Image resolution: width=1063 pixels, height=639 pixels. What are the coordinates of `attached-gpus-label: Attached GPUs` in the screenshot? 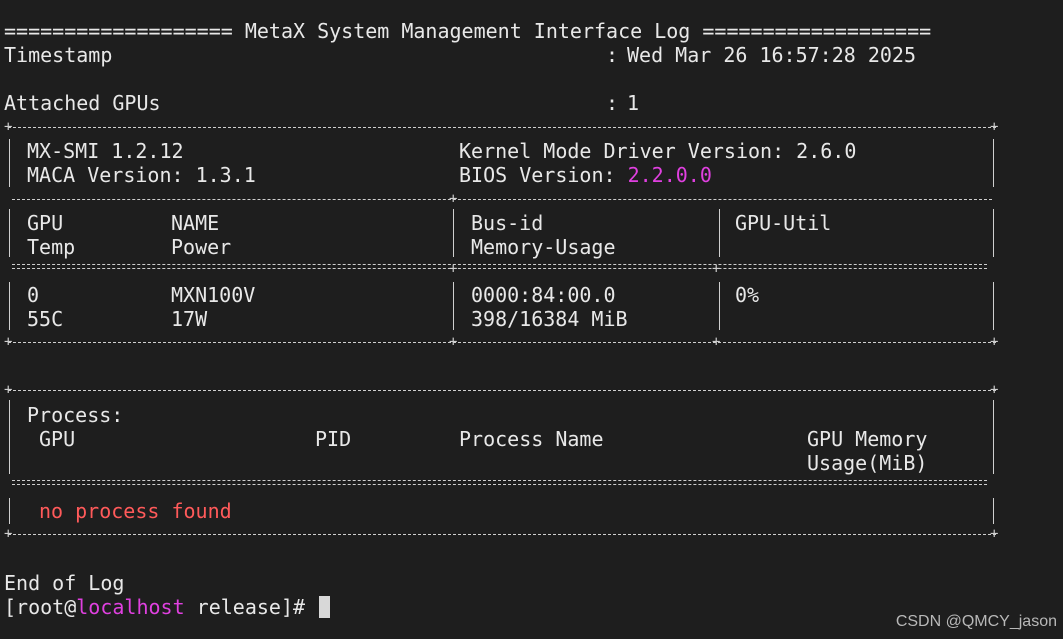 It's located at (82, 103).